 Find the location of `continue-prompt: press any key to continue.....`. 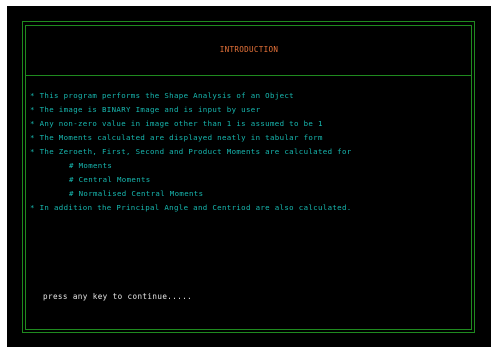

continue-prompt: press any key to continue..... is located at coordinates (117, 296).